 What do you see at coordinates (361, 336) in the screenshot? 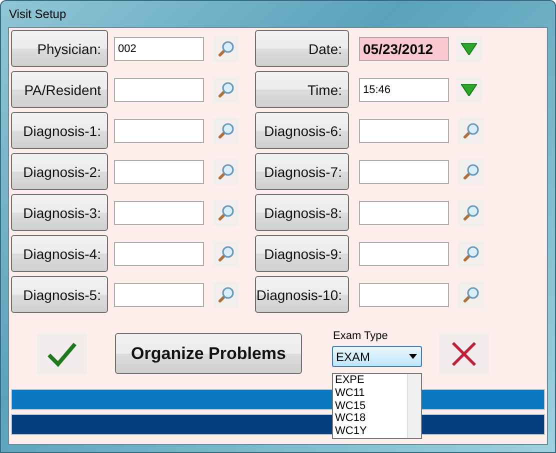
I see `exam-type-label: Exam Type` at bounding box center [361, 336].